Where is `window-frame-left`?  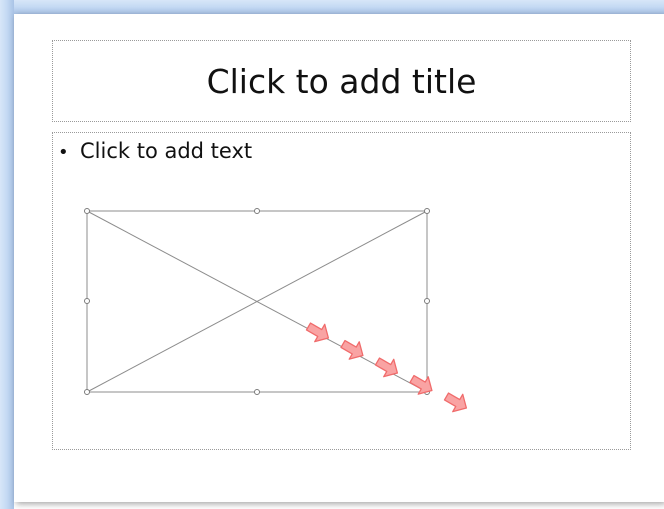
window-frame-left is located at coordinates (7, 254).